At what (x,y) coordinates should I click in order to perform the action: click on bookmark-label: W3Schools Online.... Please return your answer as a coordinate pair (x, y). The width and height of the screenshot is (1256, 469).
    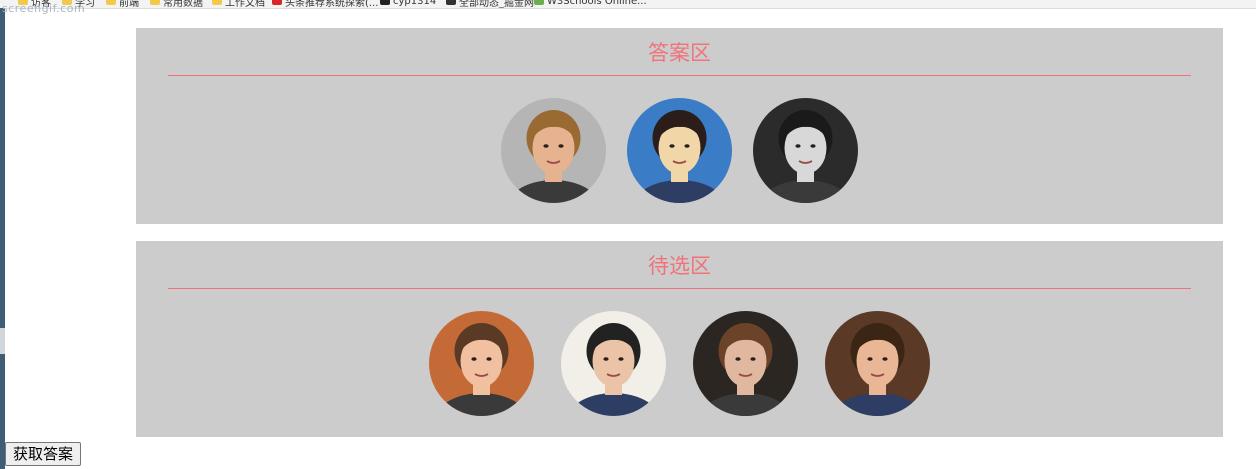
    Looking at the image, I should click on (597, 3).